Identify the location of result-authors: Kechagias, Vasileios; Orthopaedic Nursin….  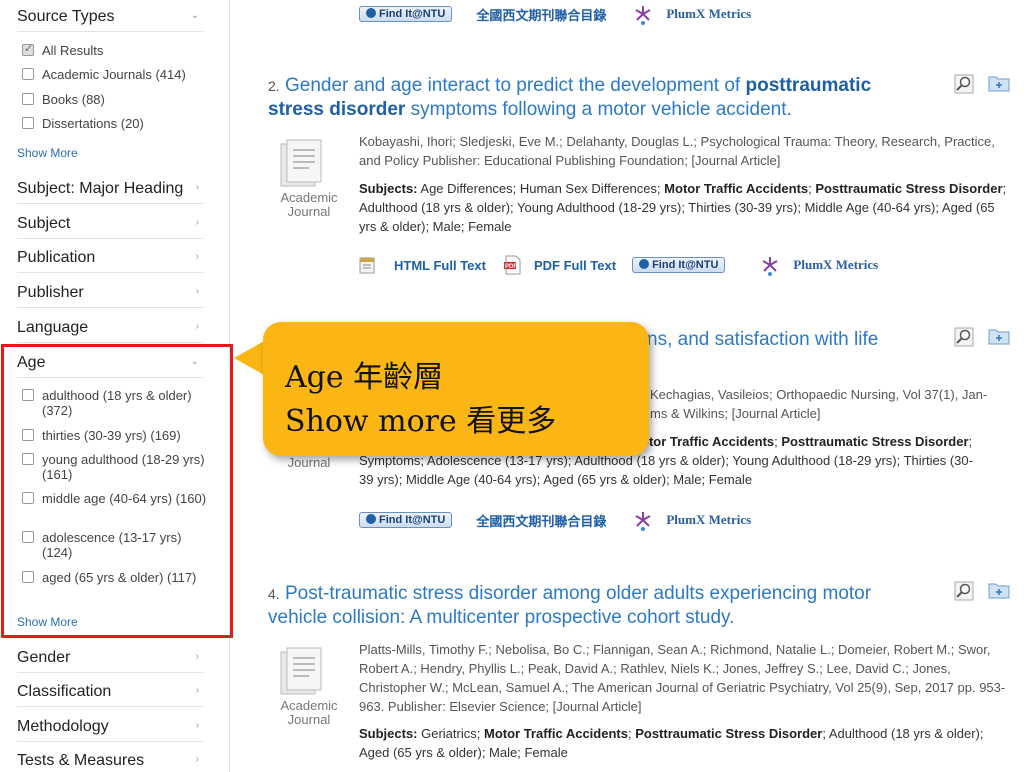
(830, 404).